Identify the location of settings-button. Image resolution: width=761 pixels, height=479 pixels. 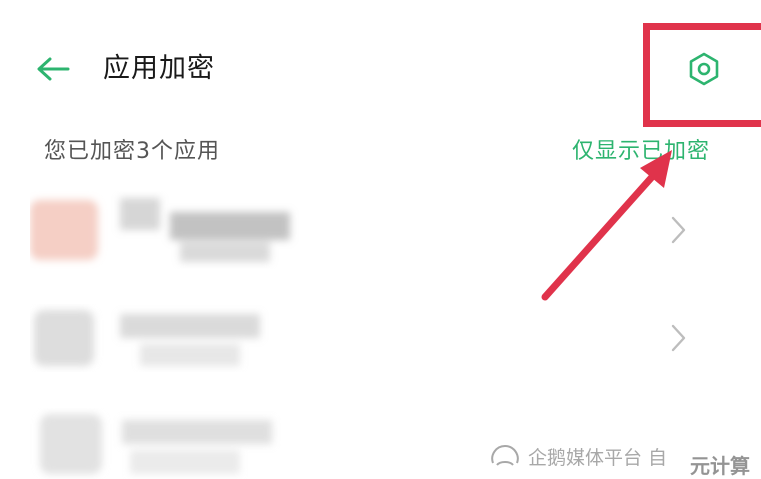
(704, 69).